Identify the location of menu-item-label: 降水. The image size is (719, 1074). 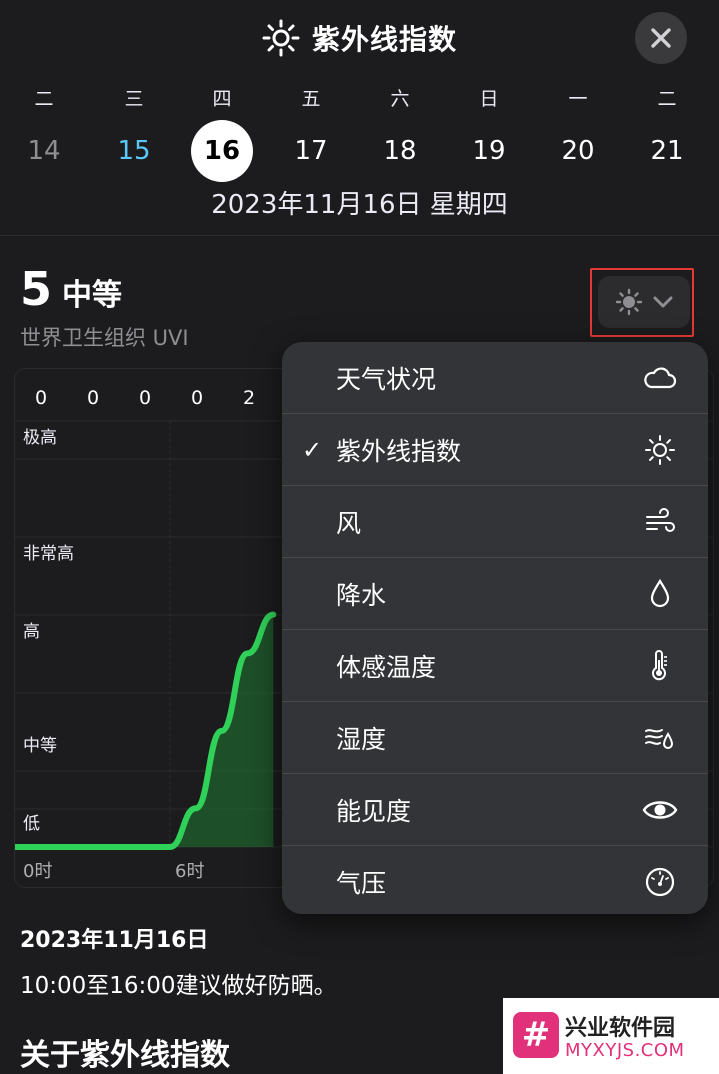
(361, 595).